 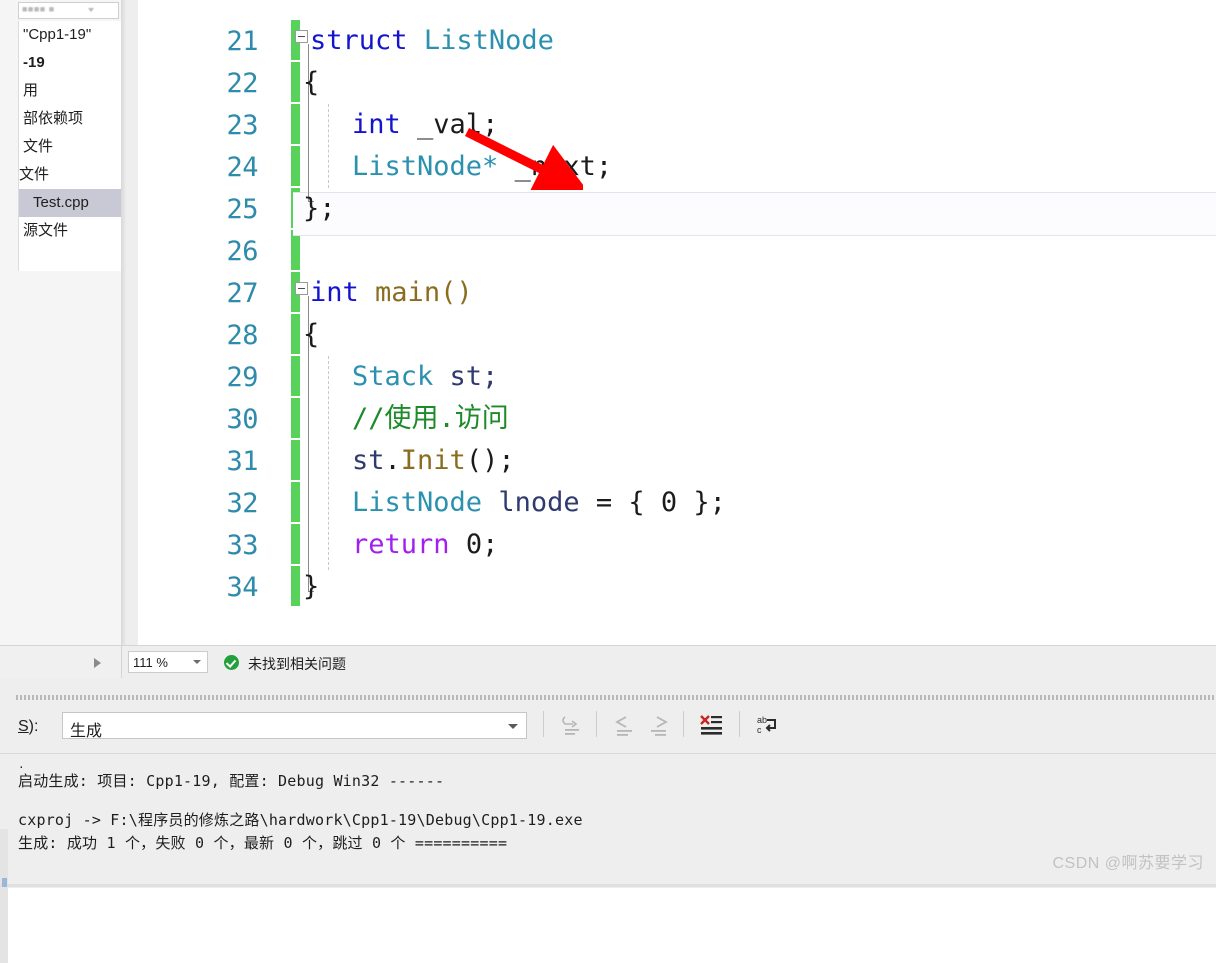 I want to click on output-source-label: S):, so click(x=28, y=726).